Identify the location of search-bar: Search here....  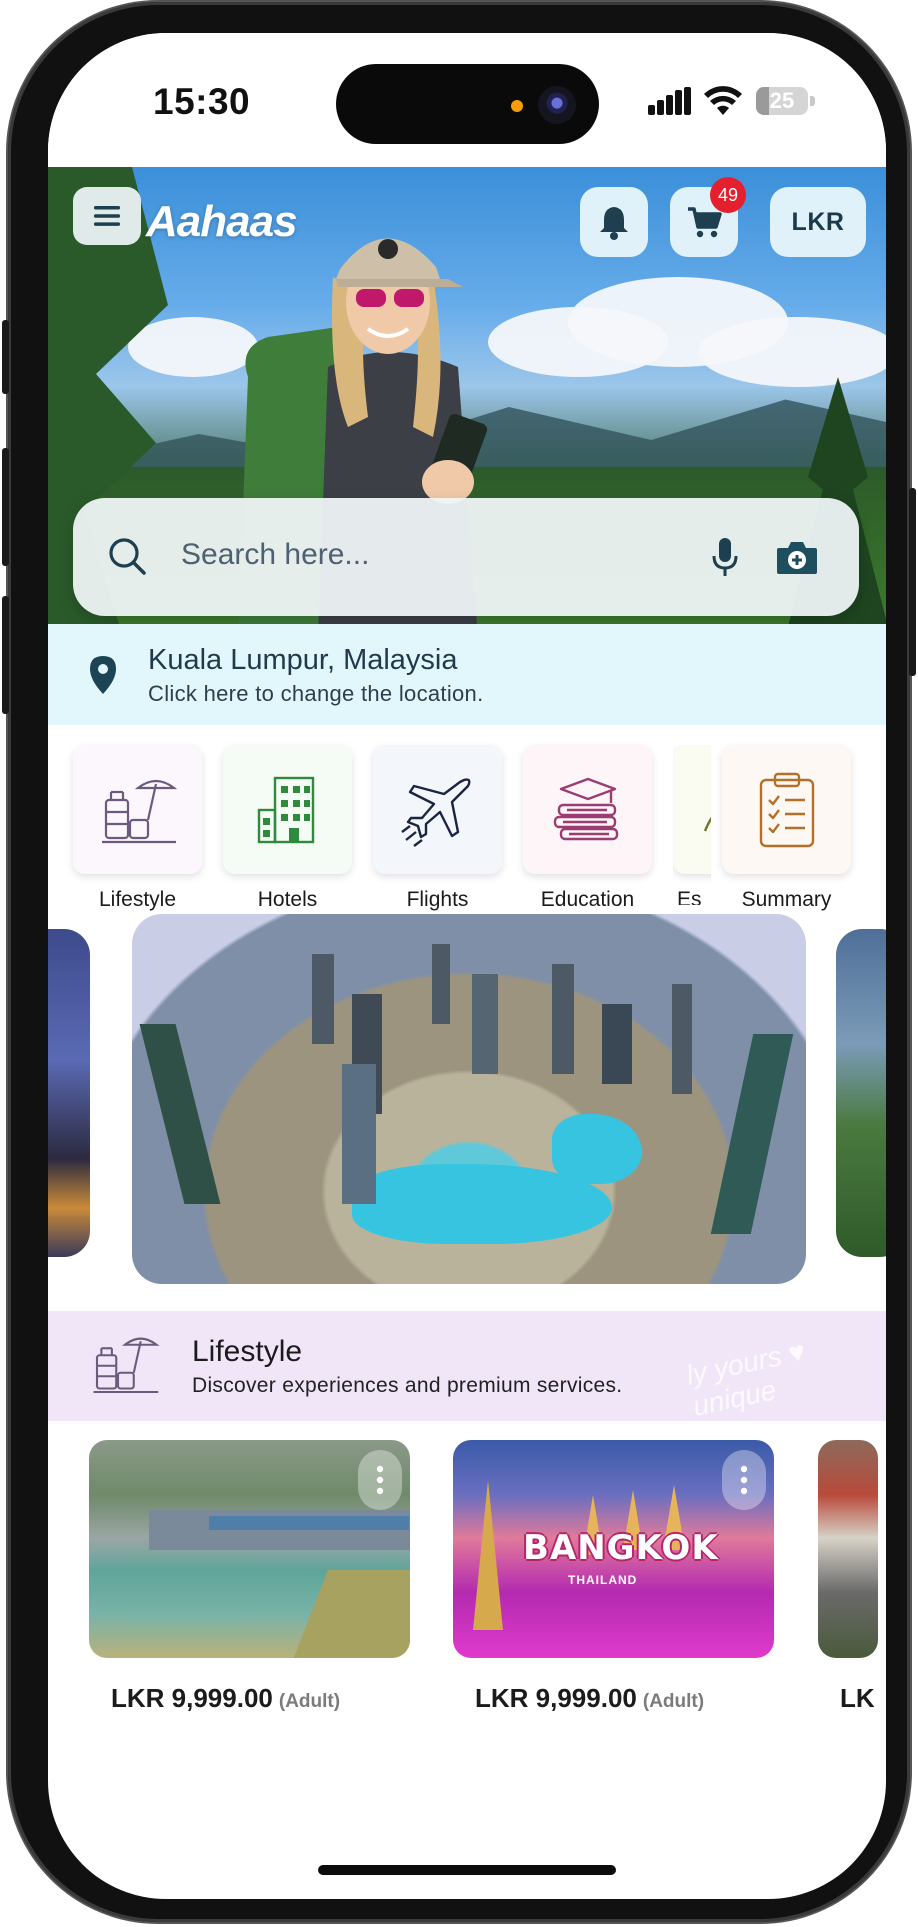
(466, 557).